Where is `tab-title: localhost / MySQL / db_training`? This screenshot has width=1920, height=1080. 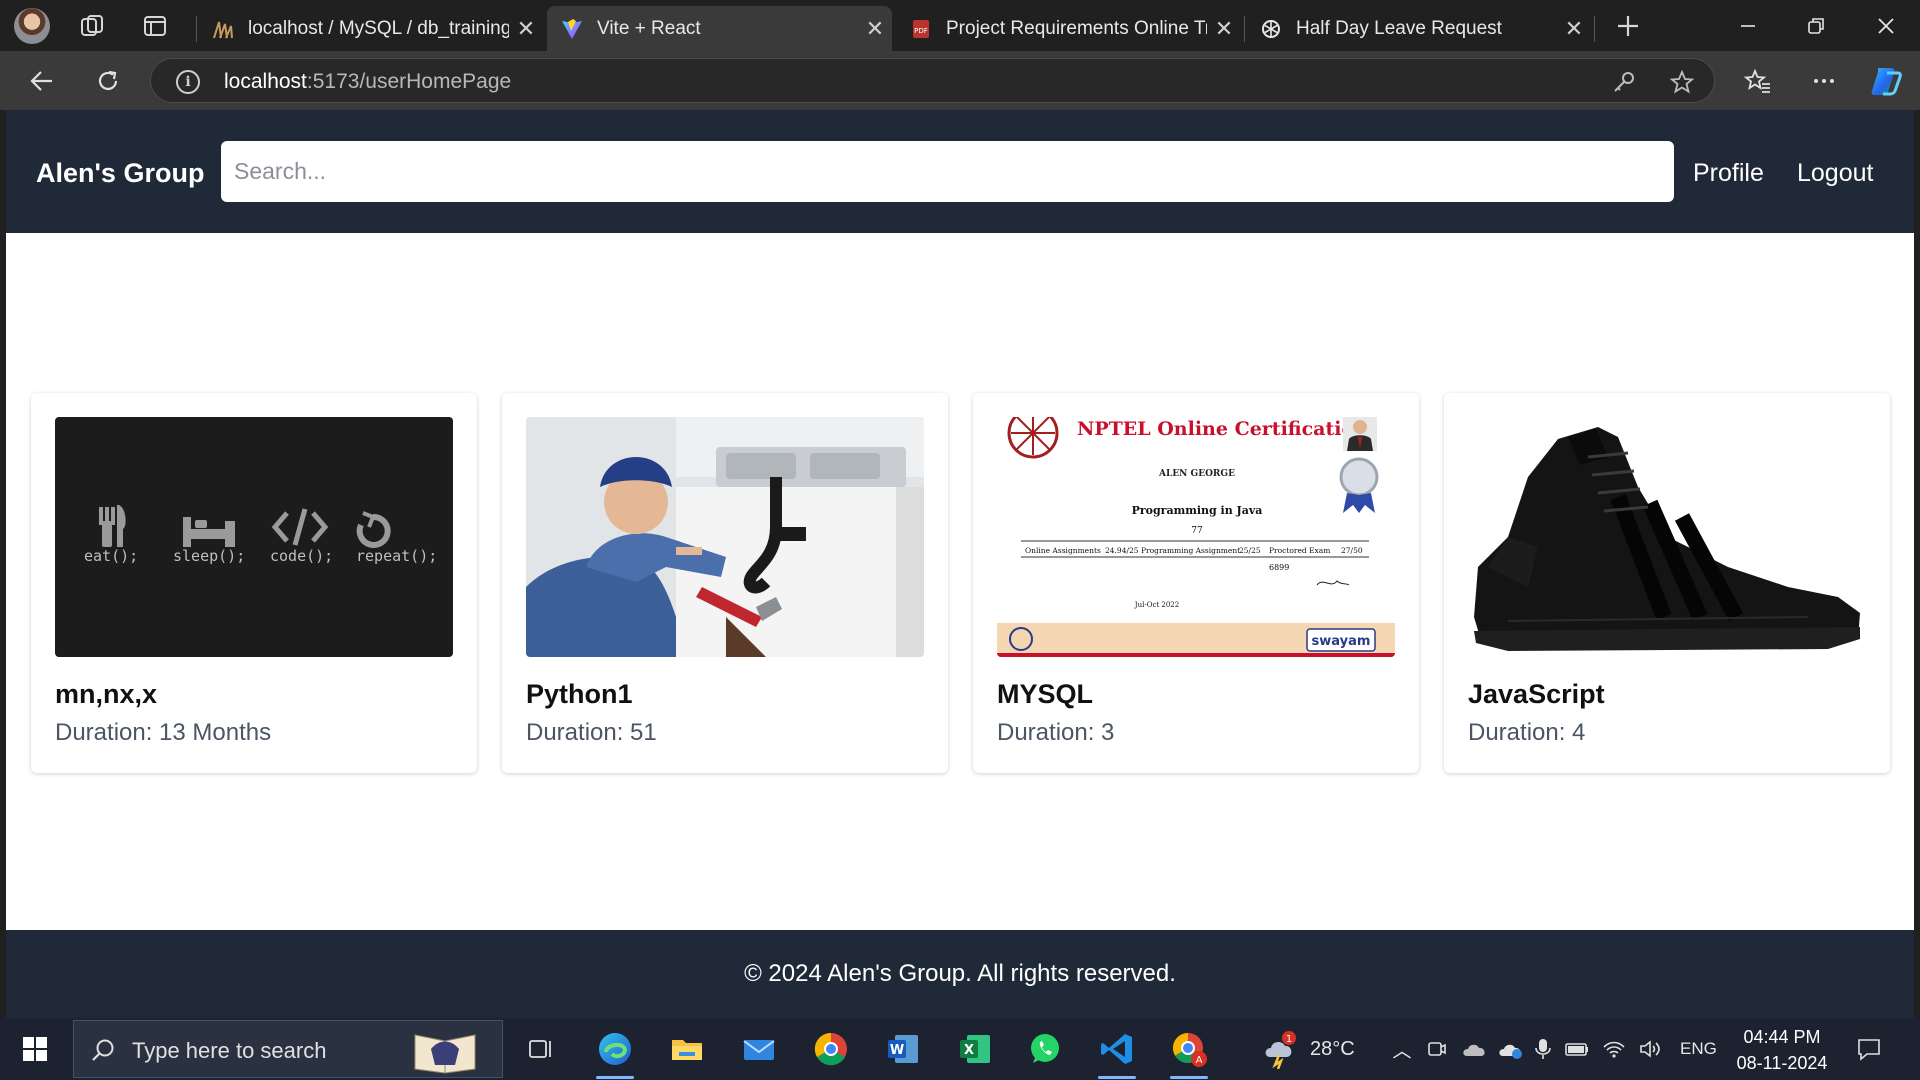
tab-title: localhost / MySQL / db_training is located at coordinates (378, 28).